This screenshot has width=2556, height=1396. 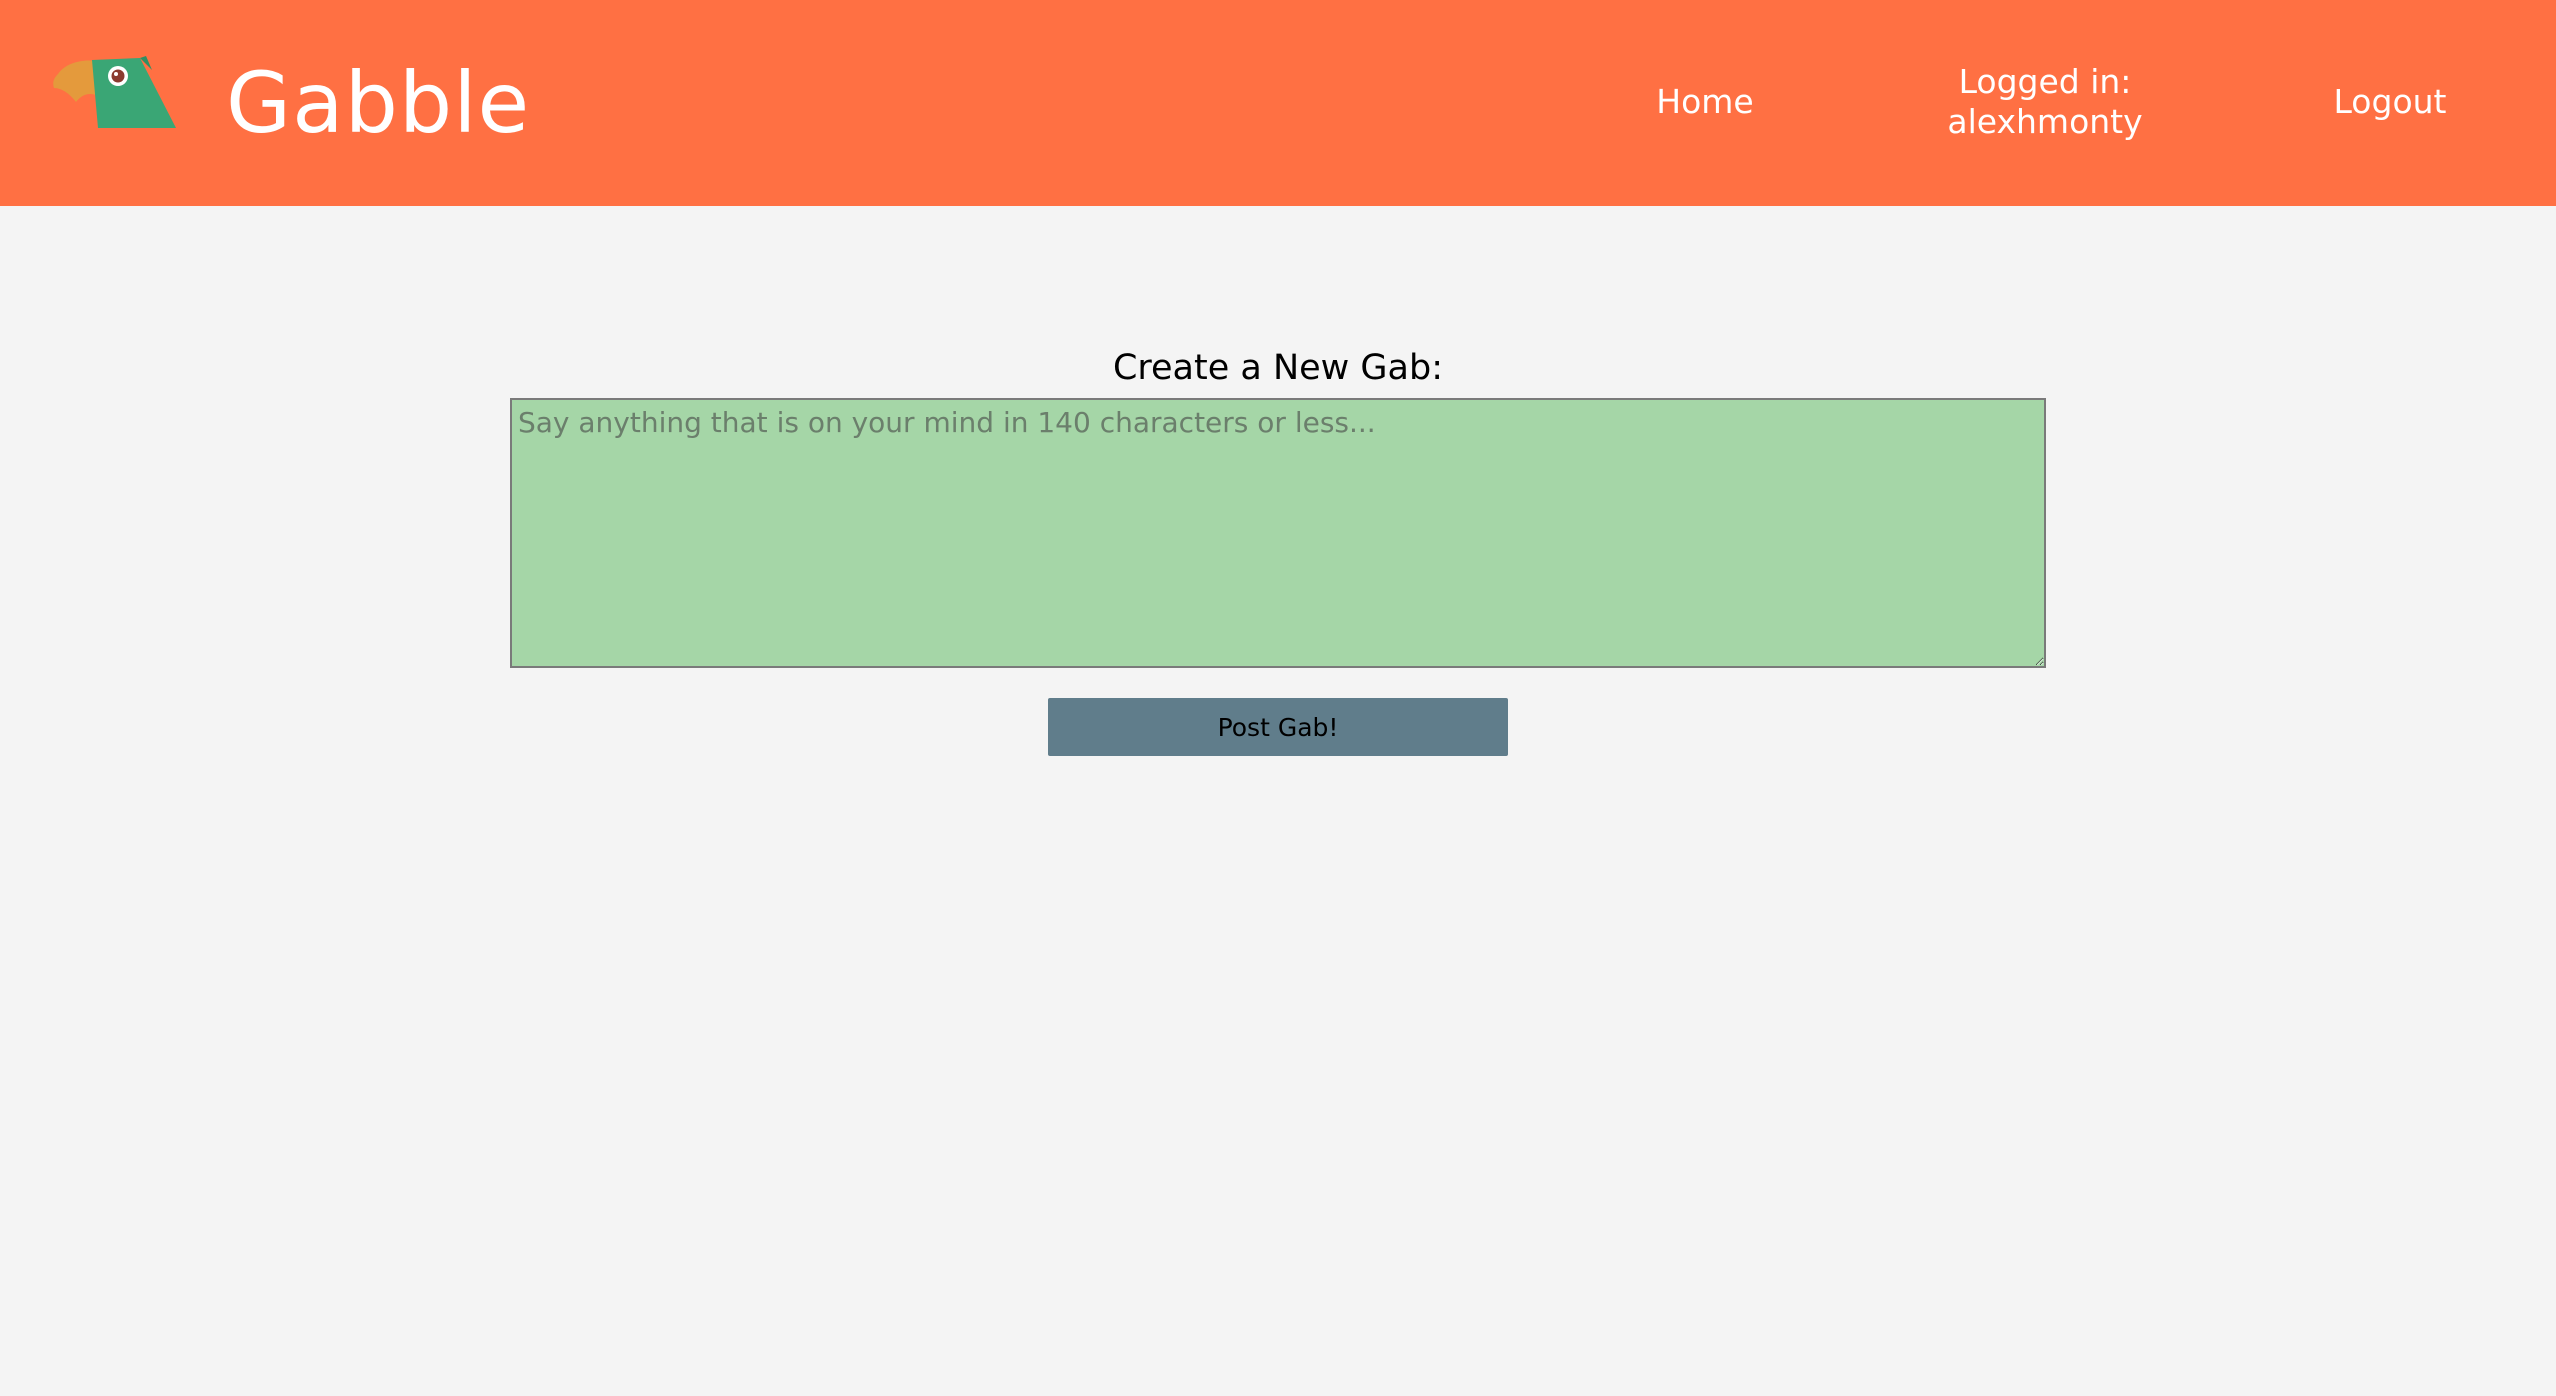 I want to click on logged-in-label: Logged in:, so click(x=2045, y=81).